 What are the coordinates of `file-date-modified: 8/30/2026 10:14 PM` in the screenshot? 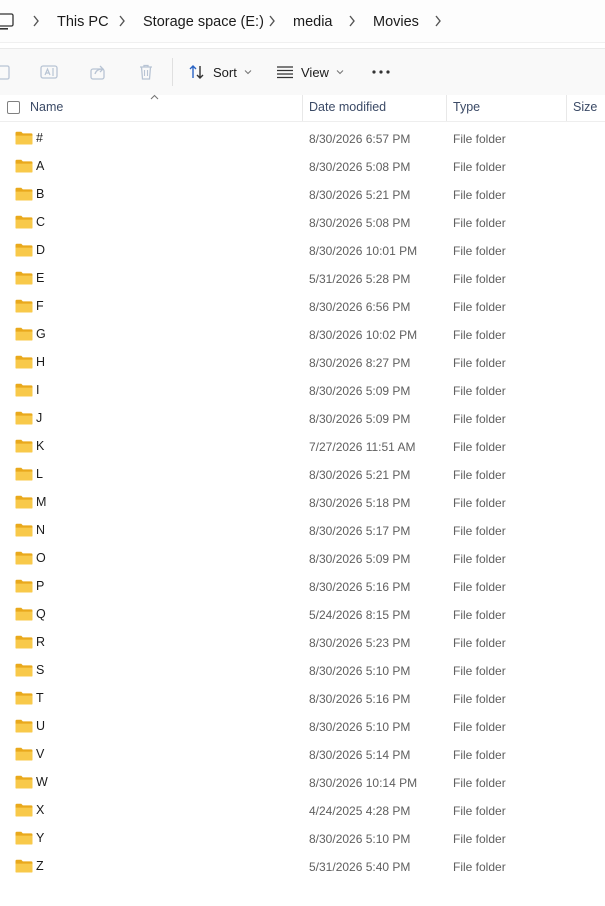 It's located at (363, 783).